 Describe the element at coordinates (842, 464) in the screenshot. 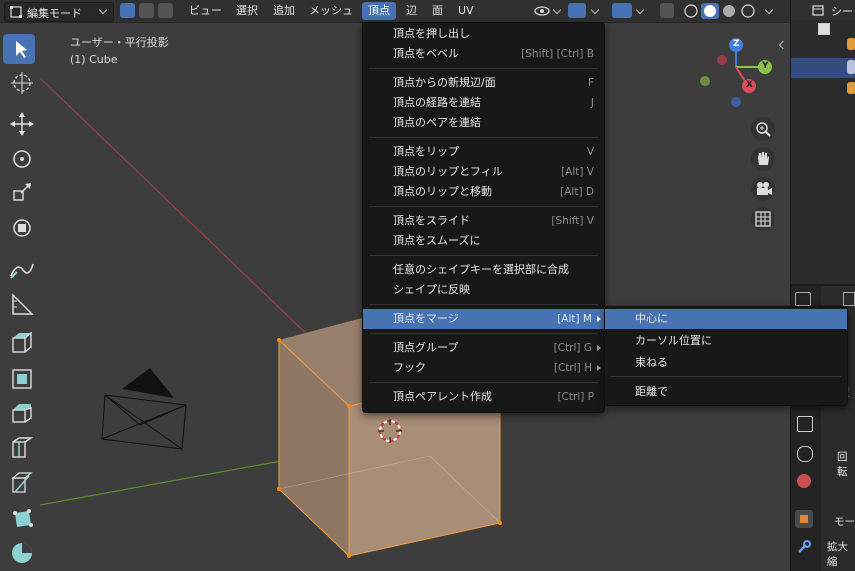

I see `prop-rotation-label: 回転` at that location.